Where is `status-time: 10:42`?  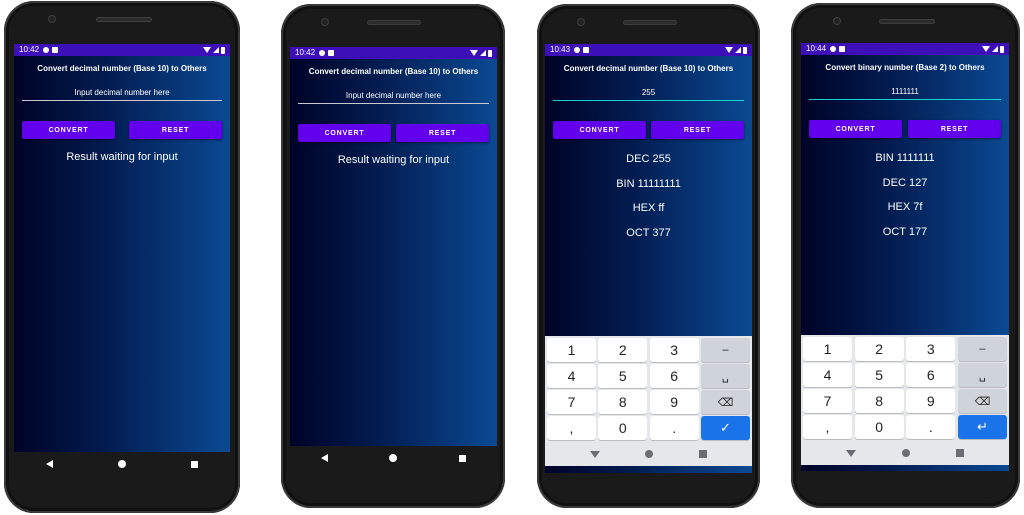 status-time: 10:42 is located at coordinates (305, 52).